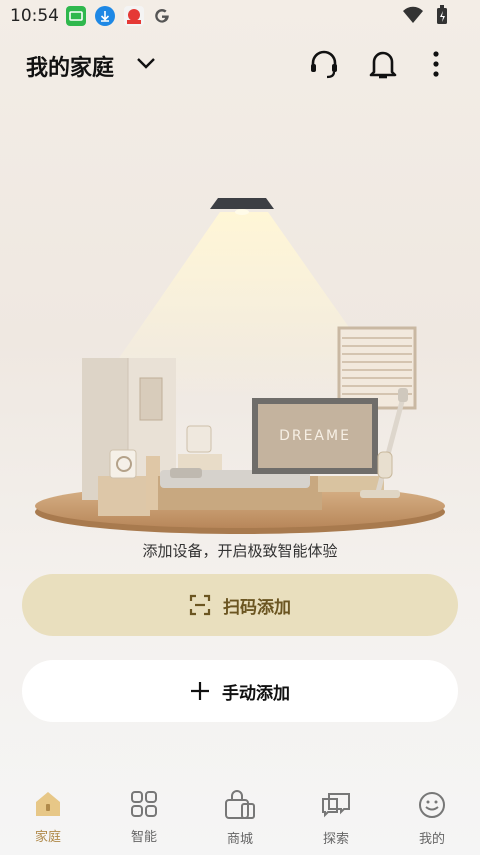 Image resolution: width=480 pixels, height=855 pixels. Describe the element at coordinates (240, 804) in the screenshot. I see `shopping-bag-icon` at that location.